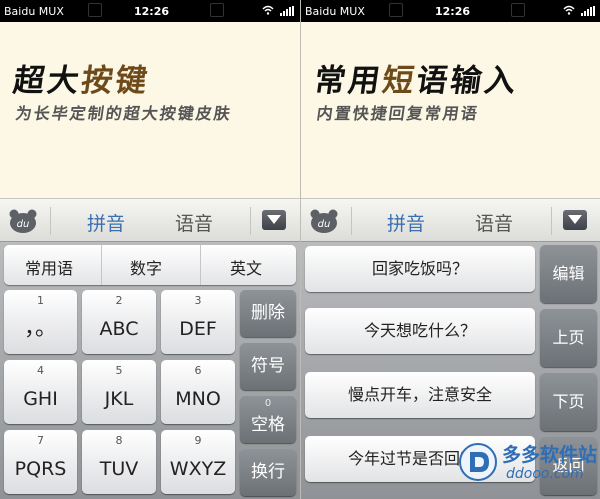 Image resolution: width=600 pixels, height=499 pixels. Describe the element at coordinates (40, 300) in the screenshot. I see `key-number: 1` at that location.